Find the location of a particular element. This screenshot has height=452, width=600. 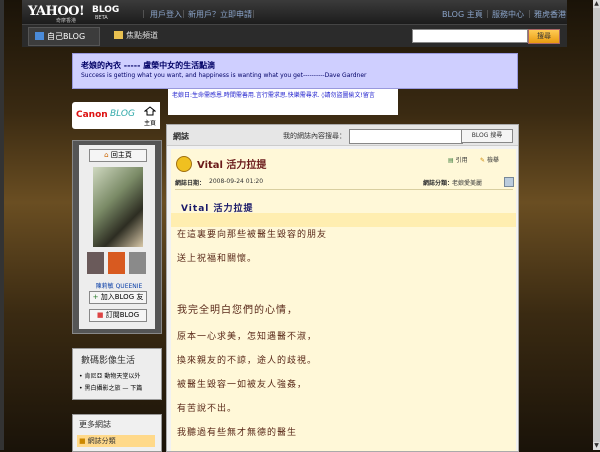

rss-icon: ■ is located at coordinates (100, 315).